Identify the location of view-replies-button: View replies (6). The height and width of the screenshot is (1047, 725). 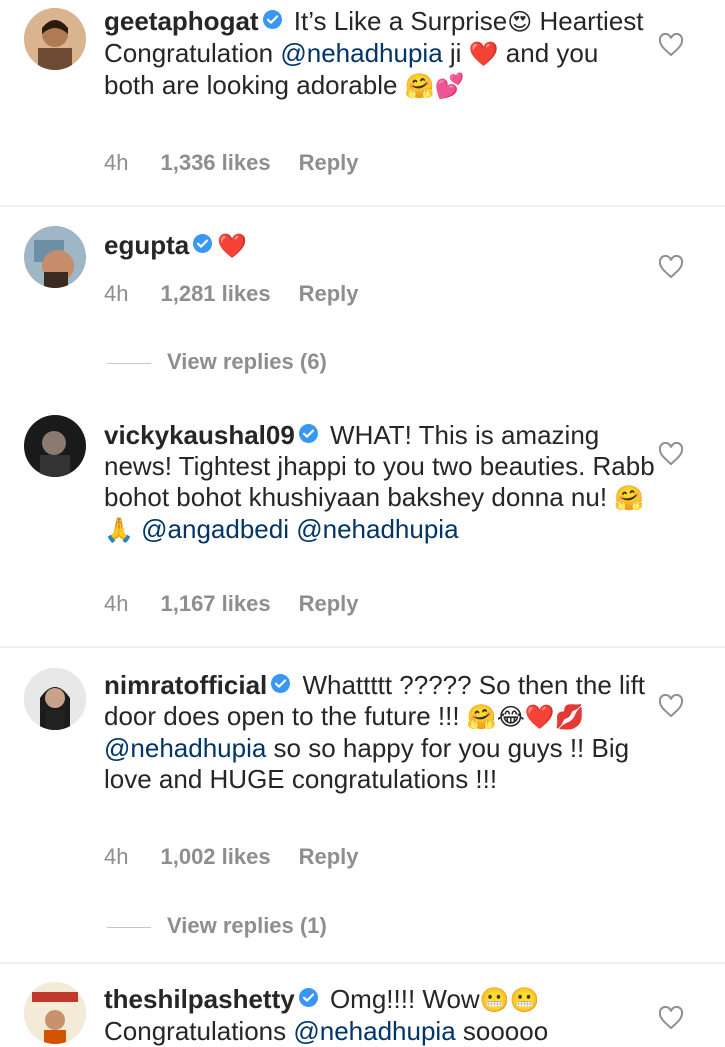
(217, 362).